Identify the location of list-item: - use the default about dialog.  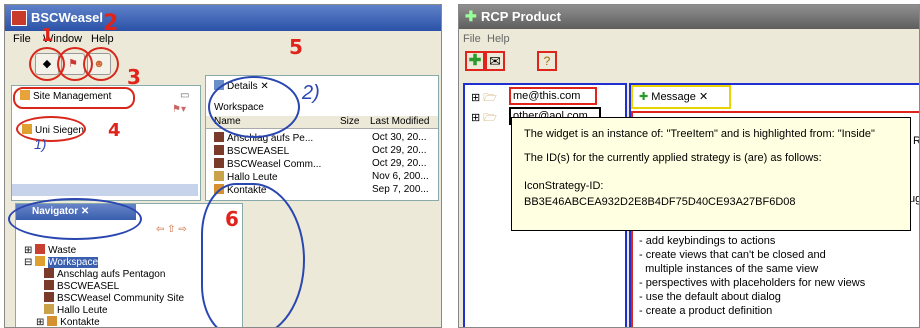
(710, 297).